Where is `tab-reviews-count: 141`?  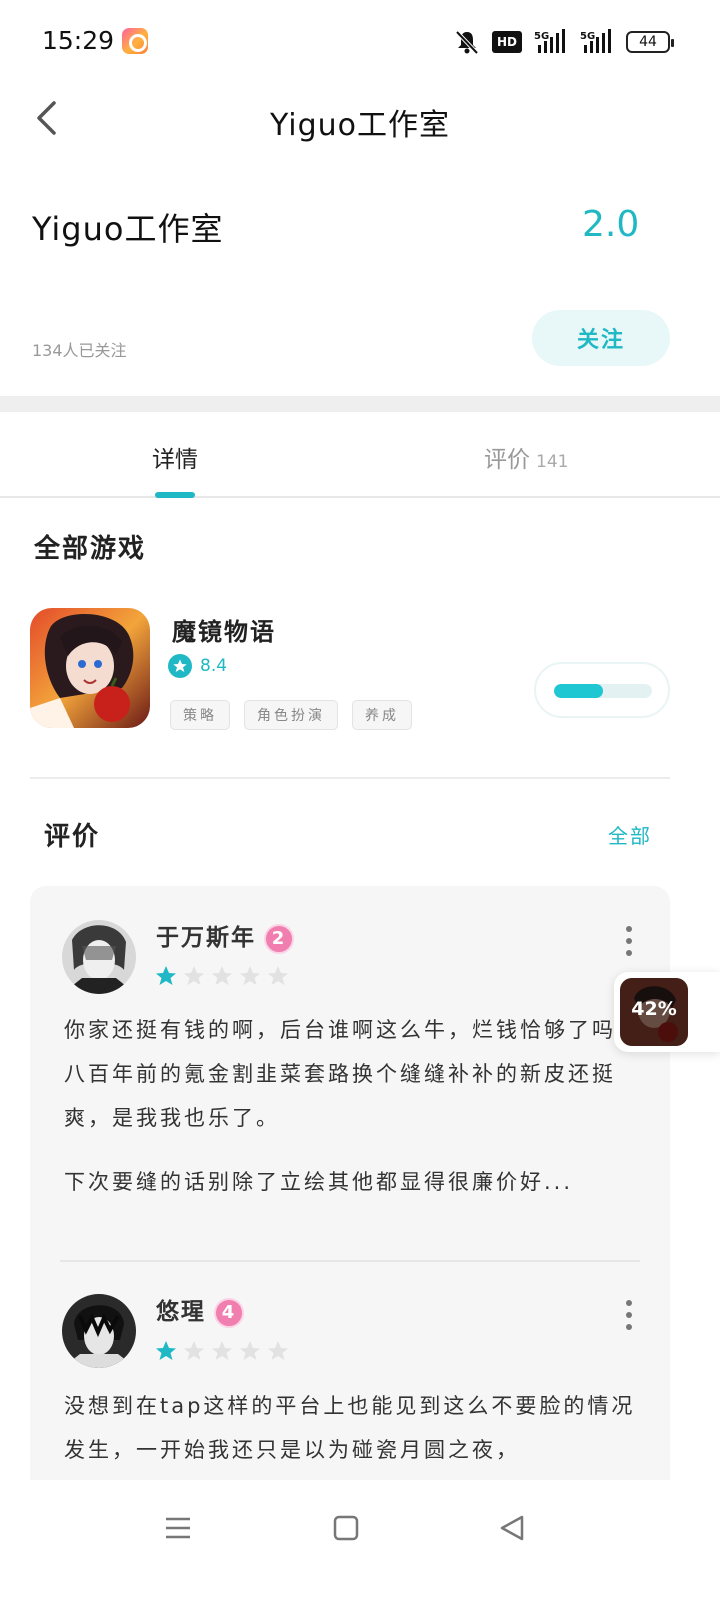 tab-reviews-count: 141 is located at coordinates (552, 462).